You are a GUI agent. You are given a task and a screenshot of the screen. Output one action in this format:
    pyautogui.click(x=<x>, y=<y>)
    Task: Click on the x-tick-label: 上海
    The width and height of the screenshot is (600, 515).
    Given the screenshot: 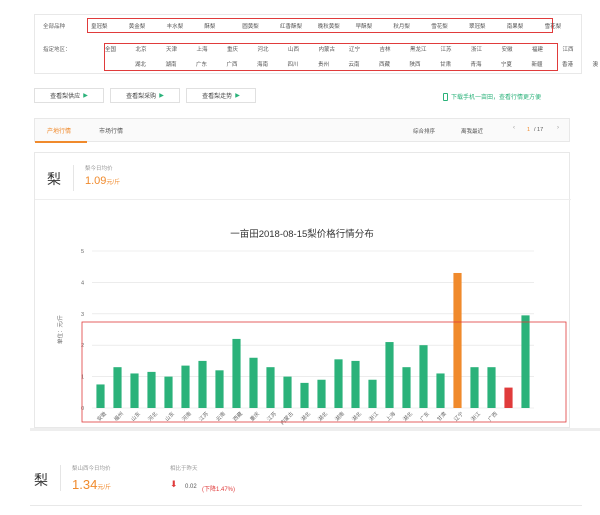 What is the action you would take?
    pyautogui.click(x=390, y=416)
    